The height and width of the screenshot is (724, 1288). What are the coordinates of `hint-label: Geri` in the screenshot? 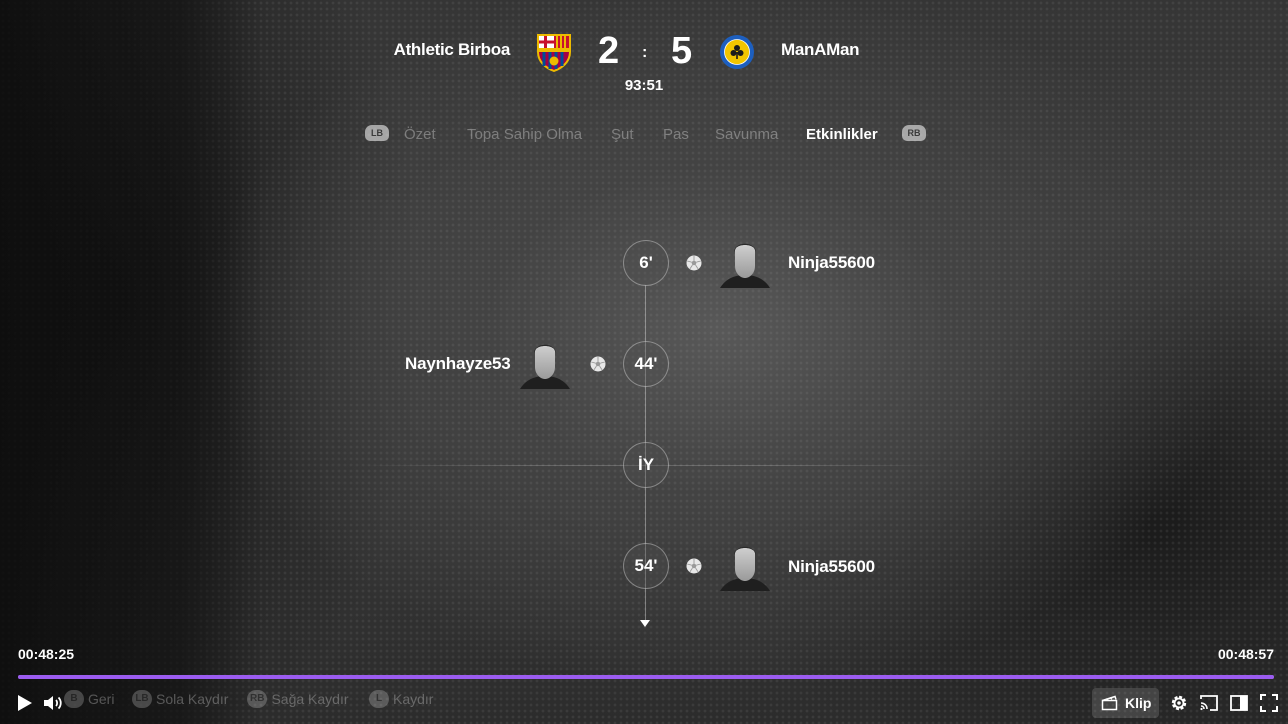 It's located at (101, 699).